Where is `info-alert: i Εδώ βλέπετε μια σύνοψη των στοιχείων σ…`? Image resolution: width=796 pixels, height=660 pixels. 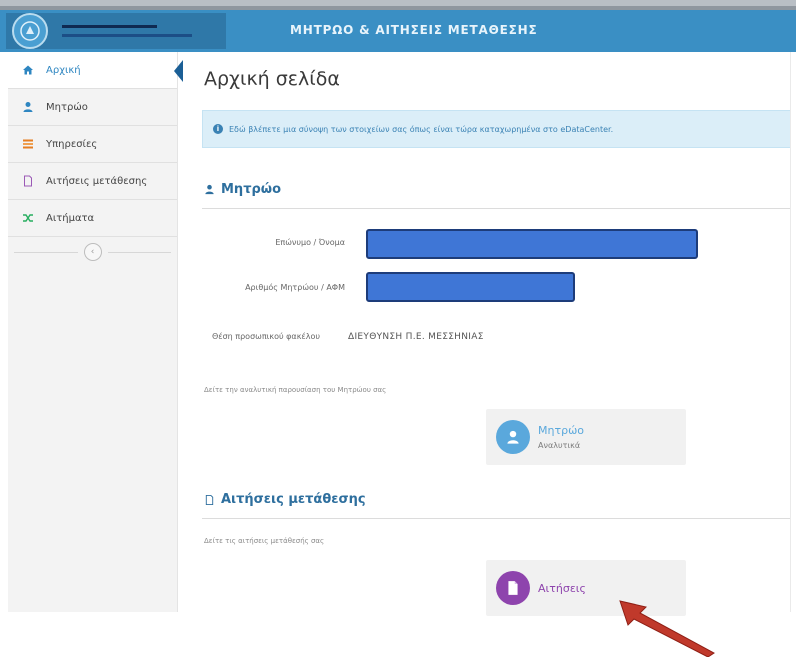 info-alert: i Εδώ βλέπετε μια σύνοψη των στοιχείων σ… is located at coordinates (499, 129).